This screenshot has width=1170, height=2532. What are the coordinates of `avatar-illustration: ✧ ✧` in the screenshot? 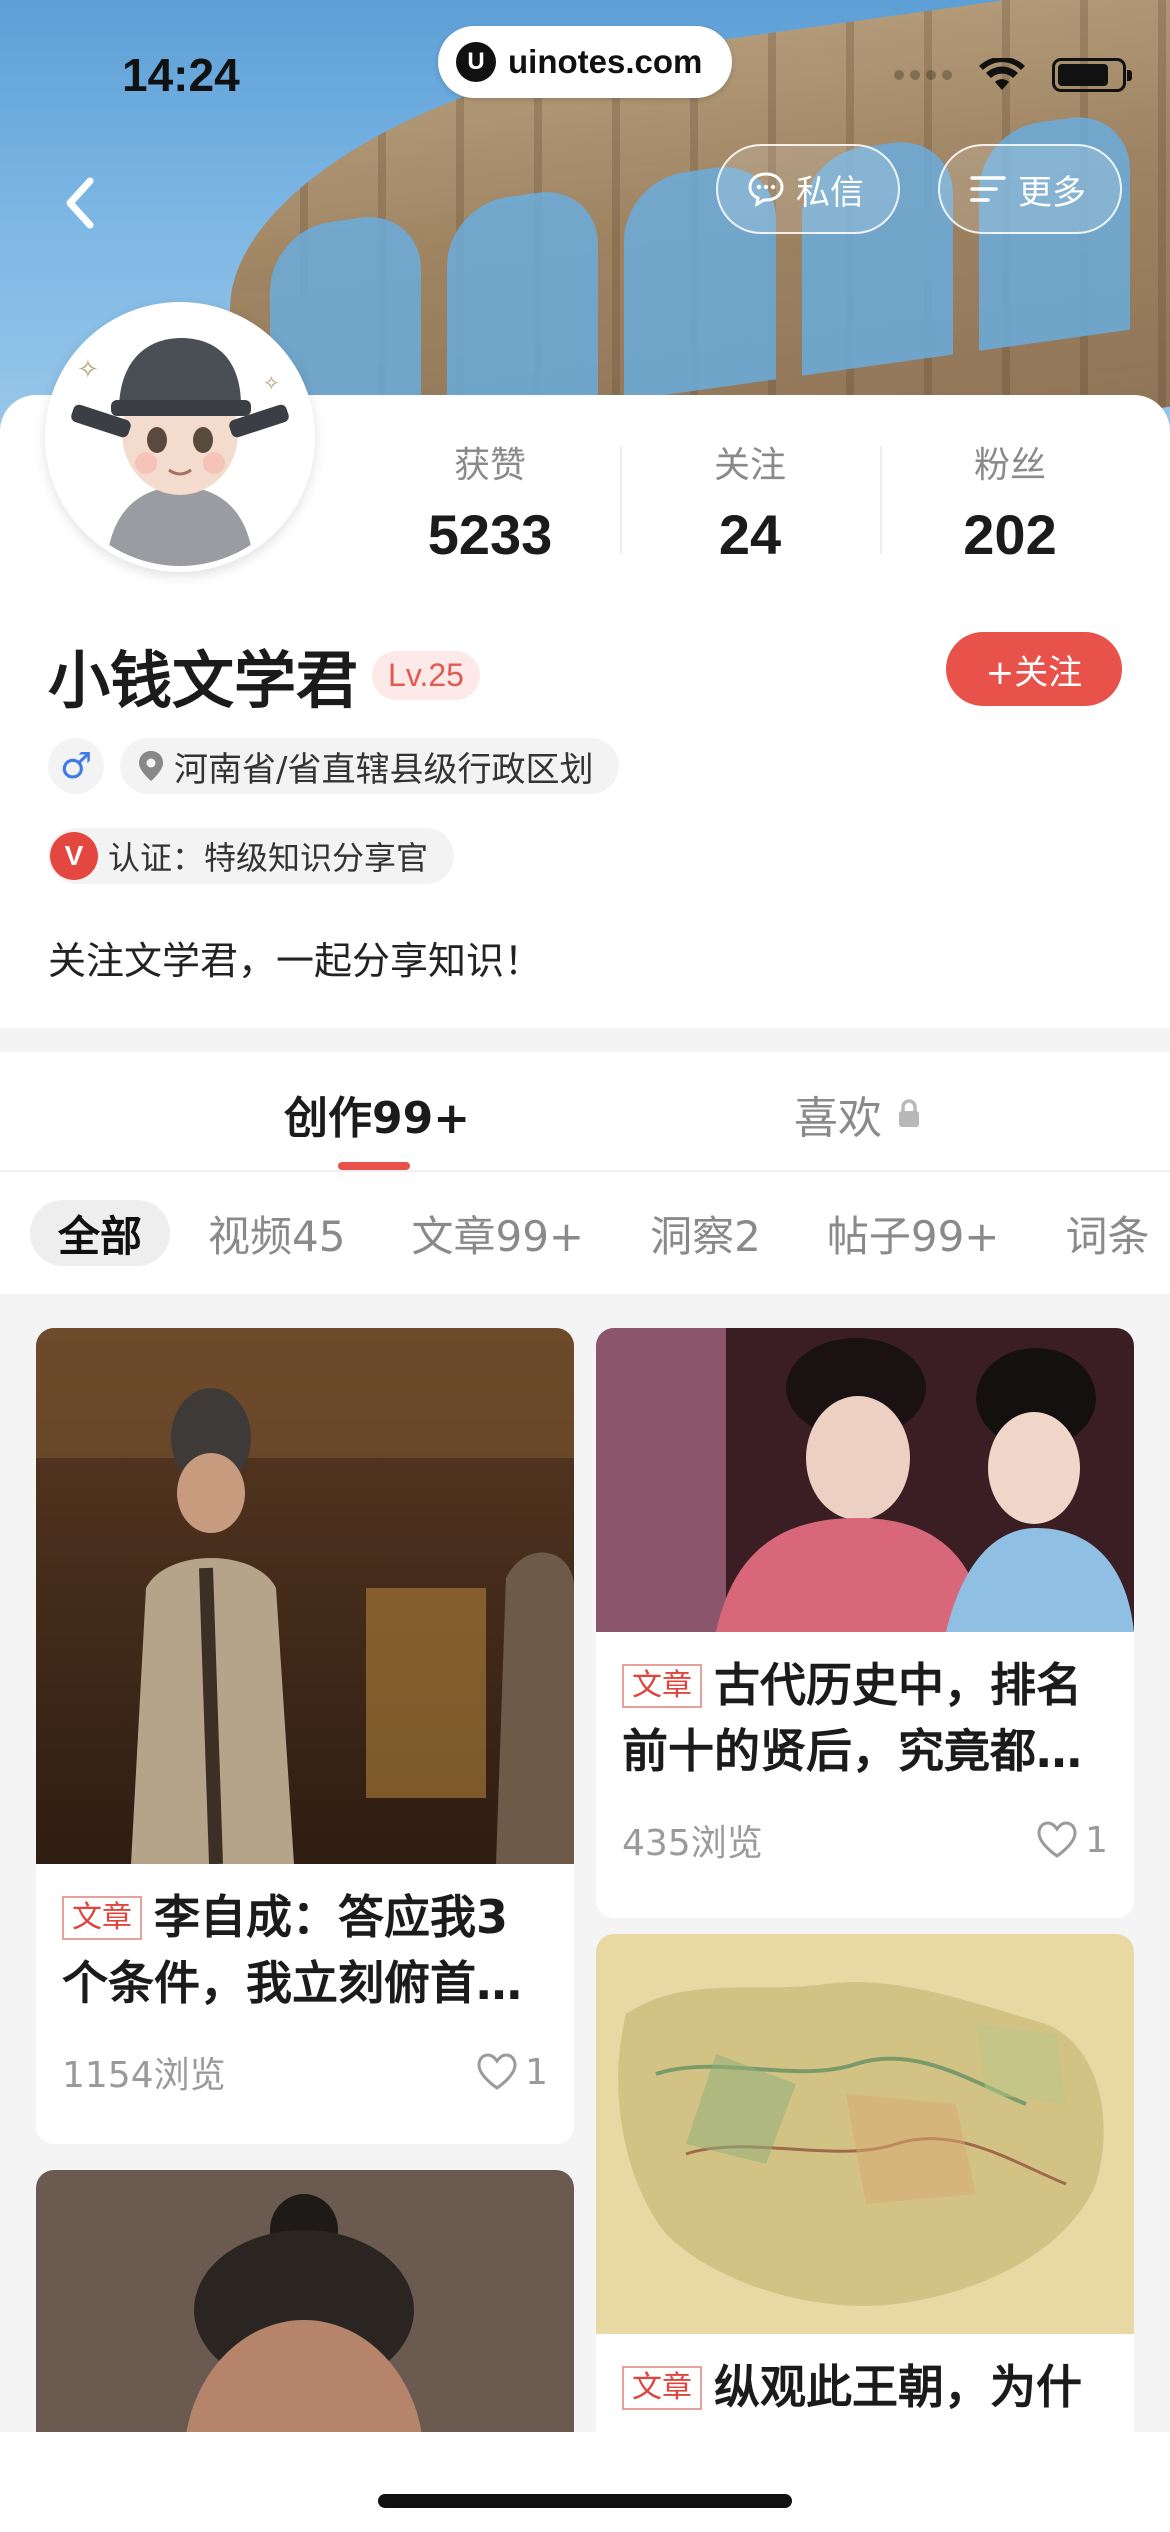 It's located at (180, 437).